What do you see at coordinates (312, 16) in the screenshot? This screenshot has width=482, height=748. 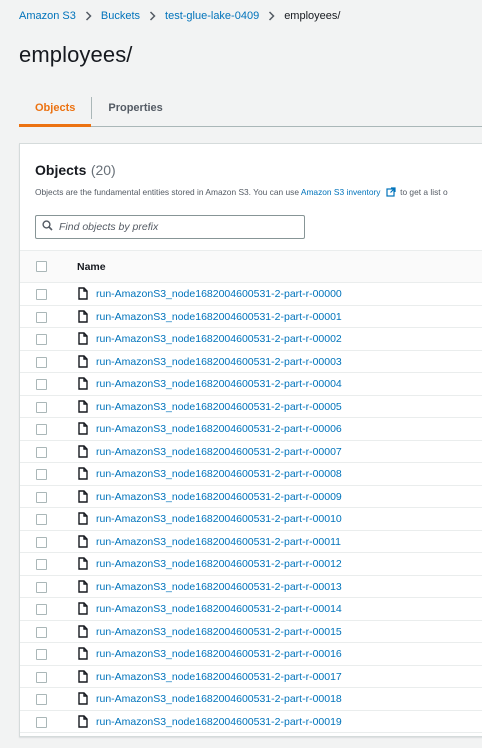 I see `breadcrumb-current: employees/` at bounding box center [312, 16].